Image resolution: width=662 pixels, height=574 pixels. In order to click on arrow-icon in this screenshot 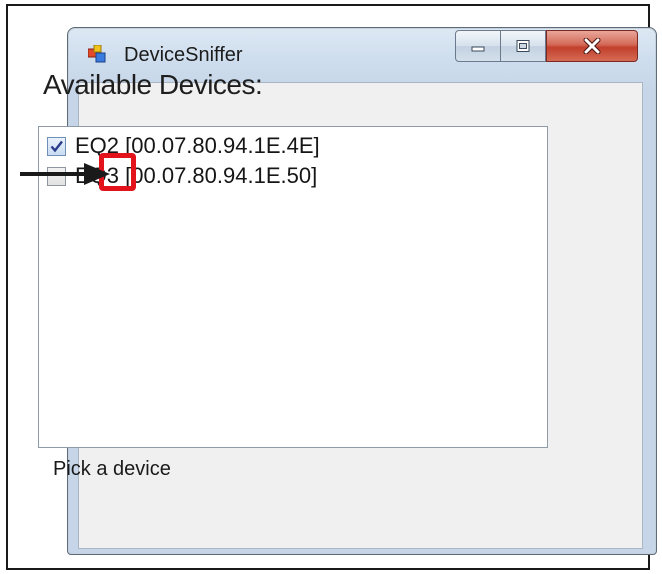, I will do `click(65, 174)`.